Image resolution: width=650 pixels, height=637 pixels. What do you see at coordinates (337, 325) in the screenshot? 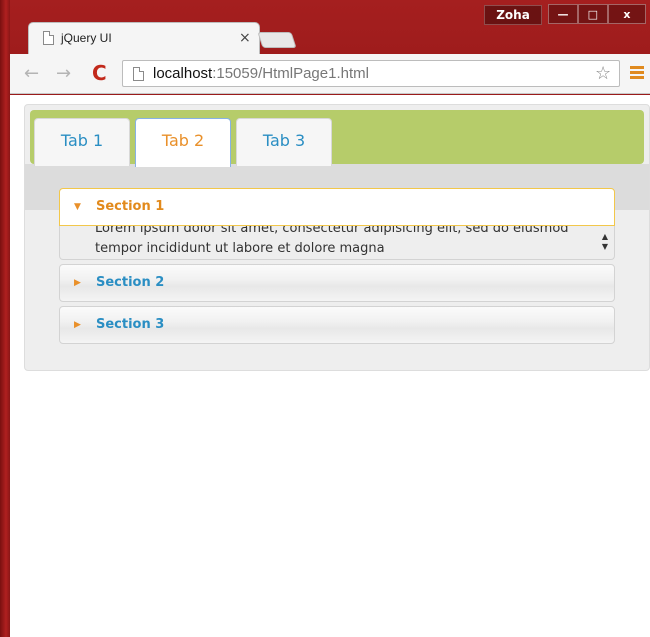
I see `accordion-header-section-3: ▶ Section 3` at bounding box center [337, 325].